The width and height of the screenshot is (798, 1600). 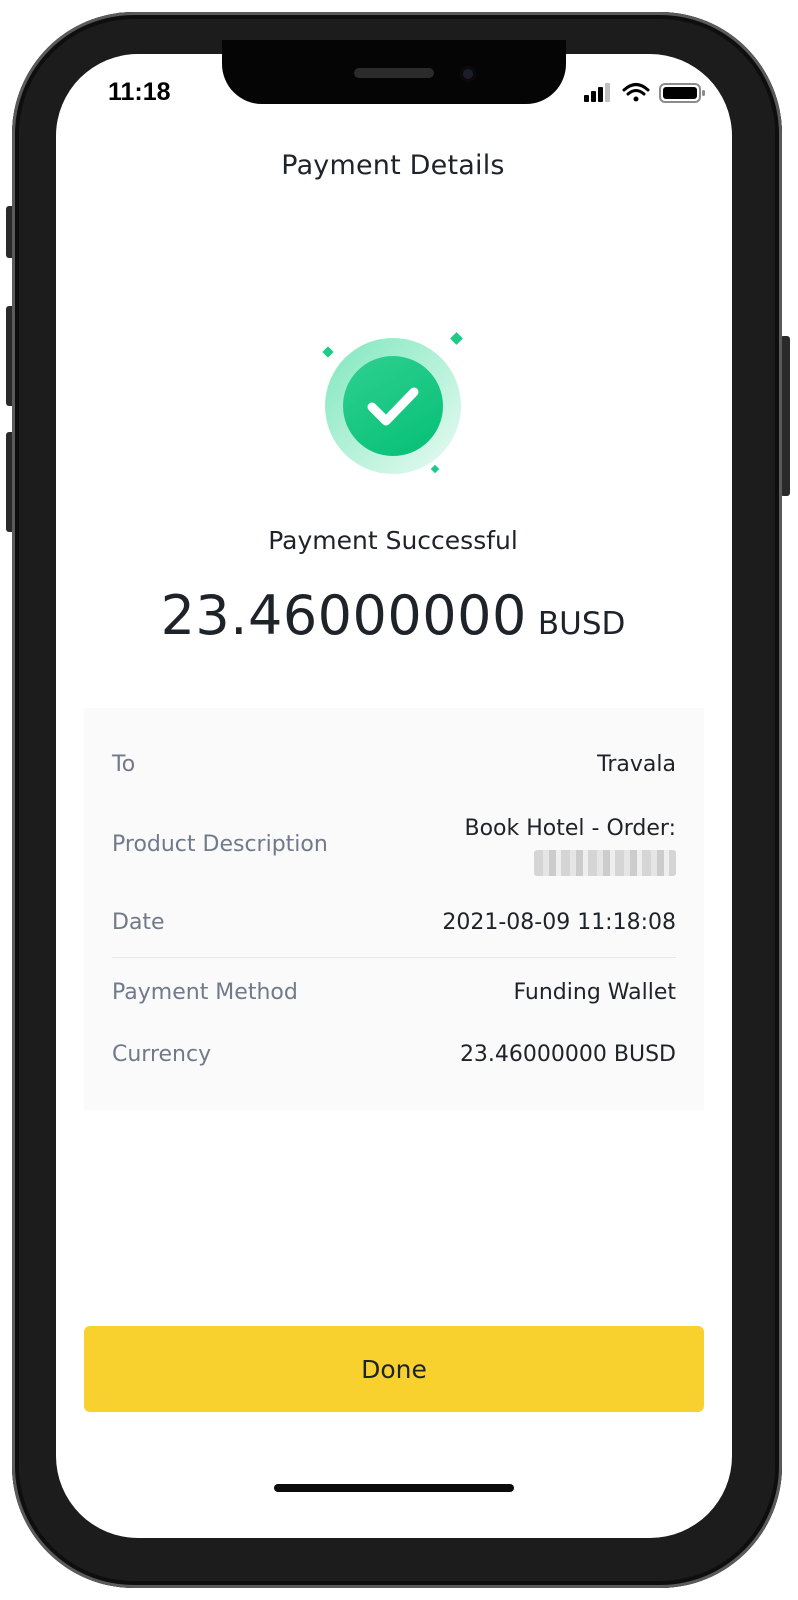 I want to click on payment-method-label: Payment Method, so click(x=205, y=992).